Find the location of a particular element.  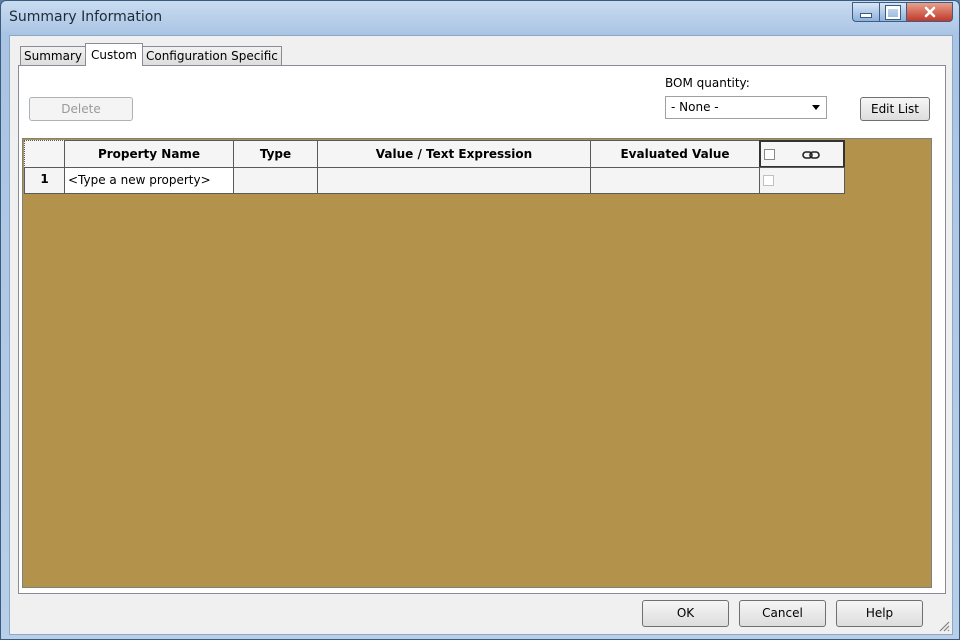

delete-button: Delete is located at coordinates (81, 109).